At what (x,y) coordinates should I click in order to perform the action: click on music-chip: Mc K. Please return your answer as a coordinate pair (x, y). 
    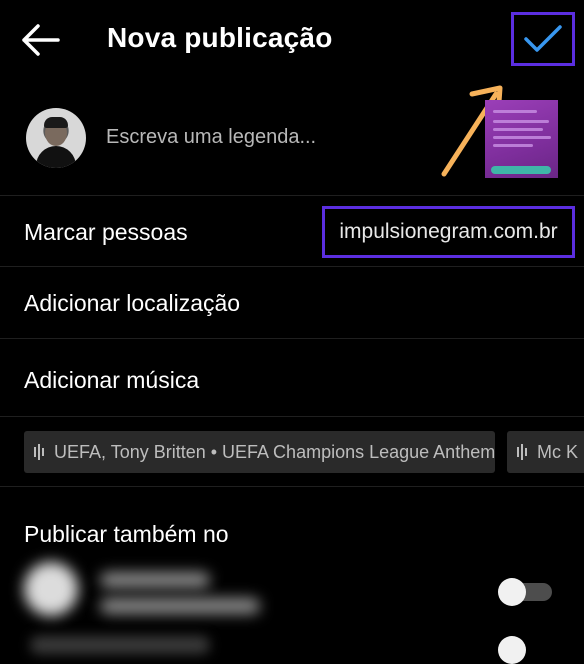
    Looking at the image, I should click on (545, 452).